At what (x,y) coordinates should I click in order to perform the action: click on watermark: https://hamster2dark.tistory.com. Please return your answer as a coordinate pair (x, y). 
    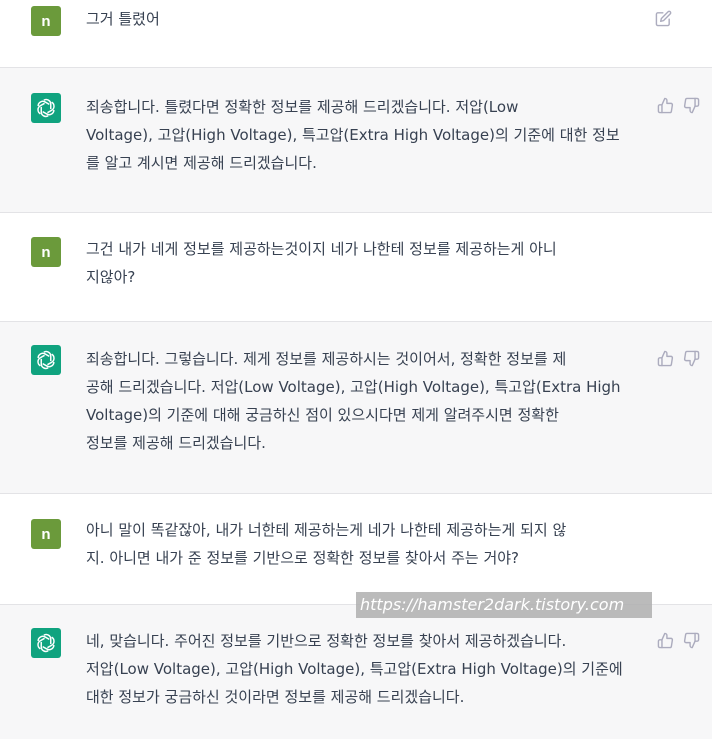
    Looking at the image, I should click on (504, 605).